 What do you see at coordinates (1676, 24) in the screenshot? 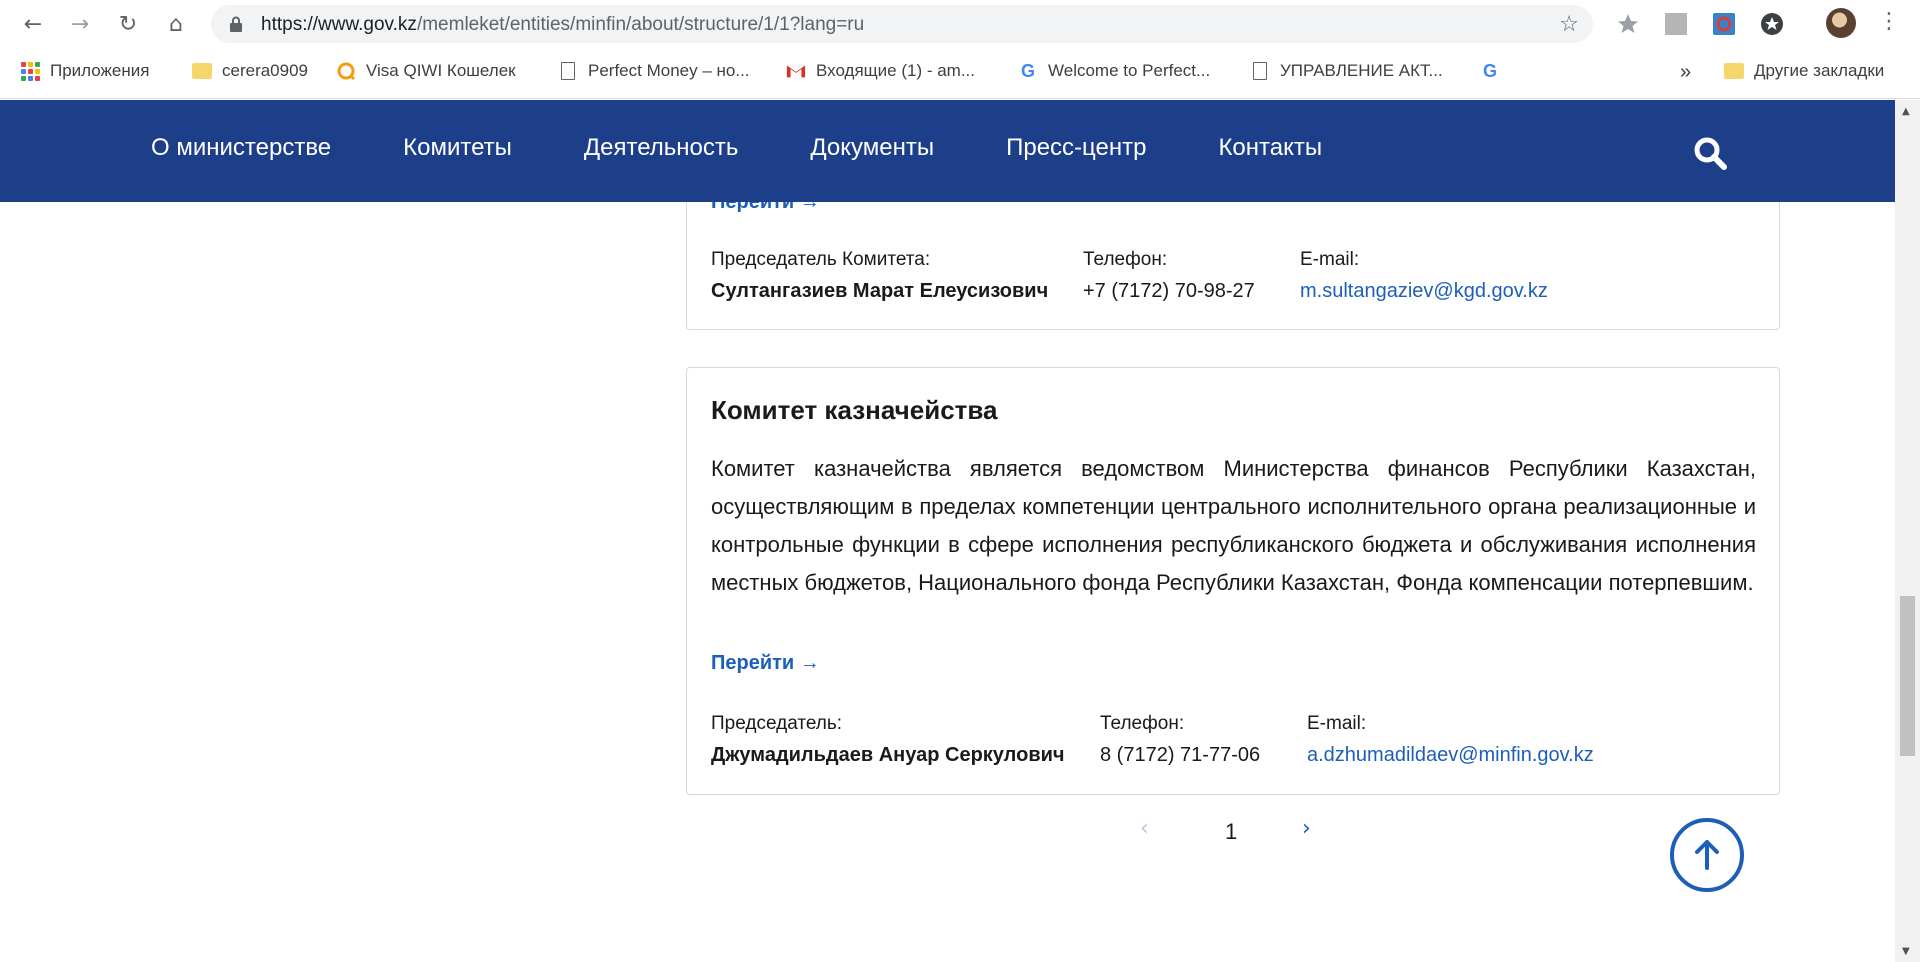
I see `extension-gray-icon` at bounding box center [1676, 24].